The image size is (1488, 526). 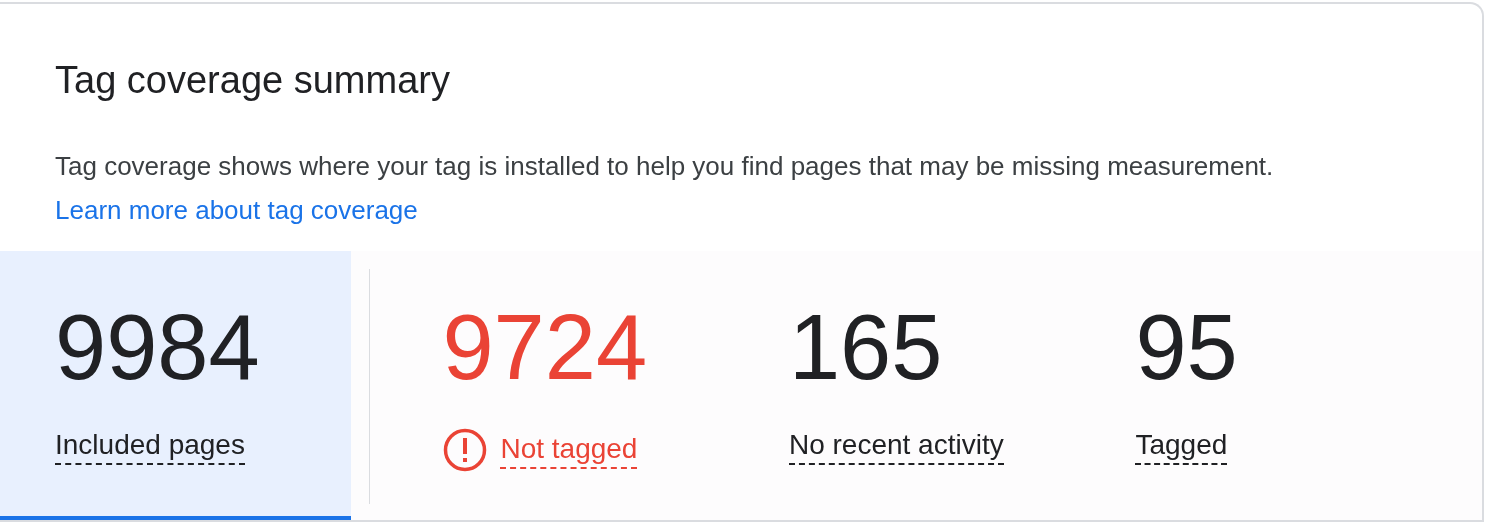 I want to click on metric-label: Included pages, so click(x=150, y=446).